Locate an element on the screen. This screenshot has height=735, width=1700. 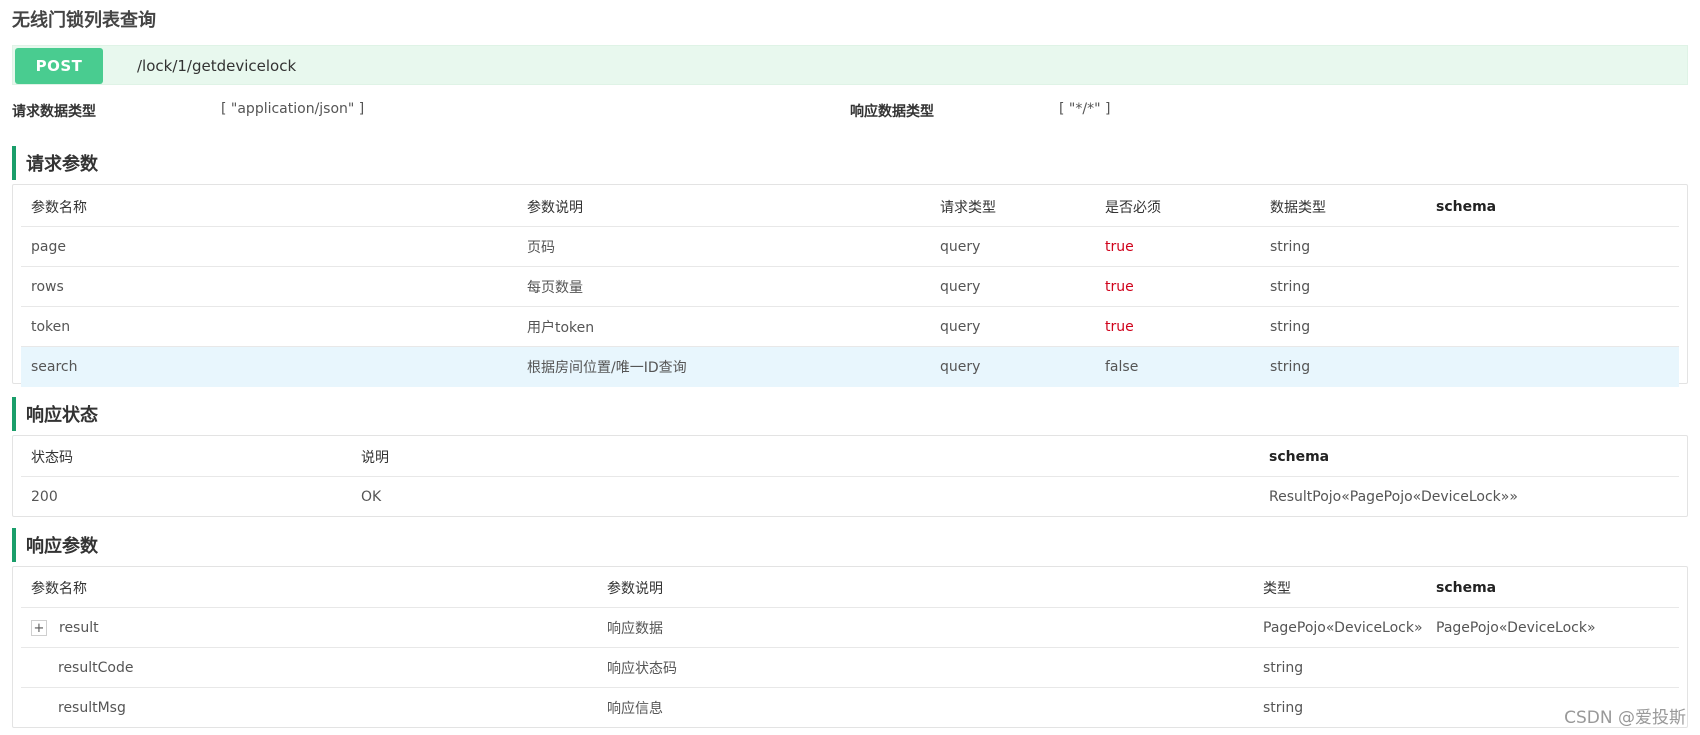
table-row: rows 每页数量 query true string is located at coordinates (850, 287).